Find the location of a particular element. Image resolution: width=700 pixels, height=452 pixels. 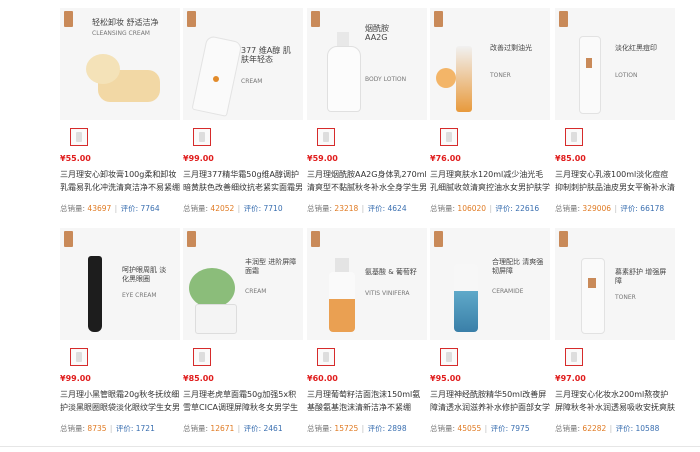

reviews-count: 22616 is located at coordinates (527, 208).